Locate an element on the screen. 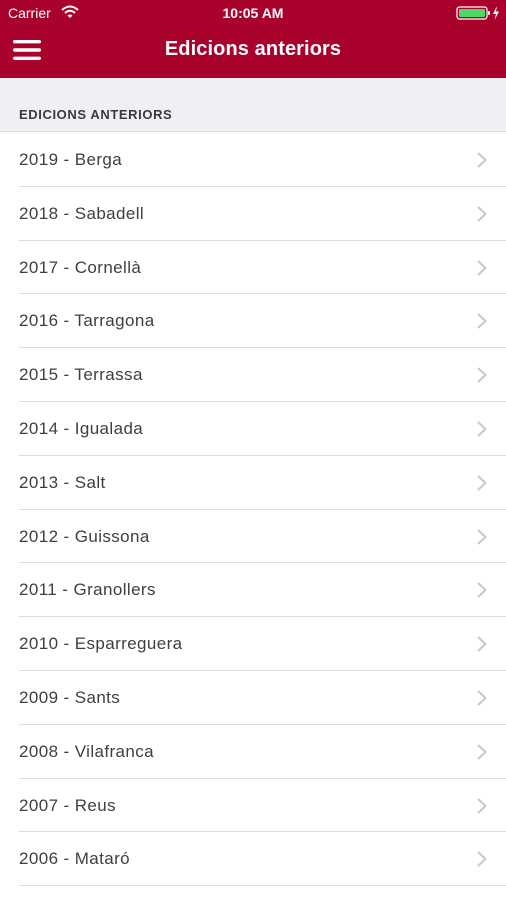 This screenshot has width=506, height=900. list-item: 2016 - Tarragona is located at coordinates (253, 321).